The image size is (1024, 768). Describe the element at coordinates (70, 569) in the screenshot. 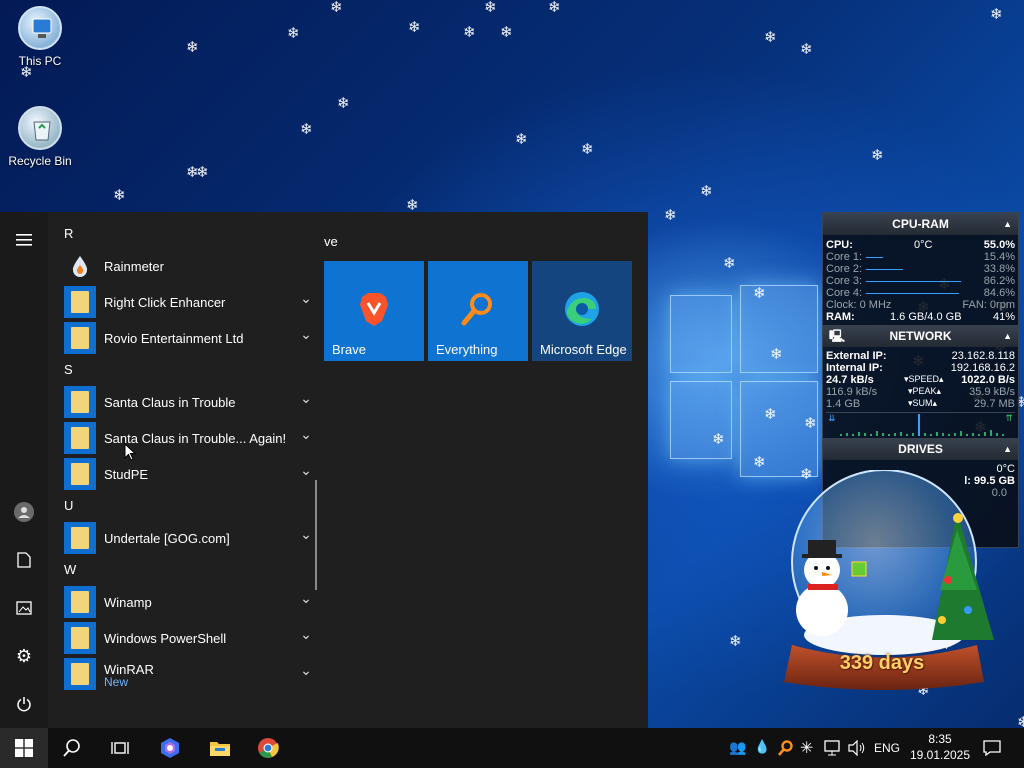

I see `group-letter-w: W` at that location.